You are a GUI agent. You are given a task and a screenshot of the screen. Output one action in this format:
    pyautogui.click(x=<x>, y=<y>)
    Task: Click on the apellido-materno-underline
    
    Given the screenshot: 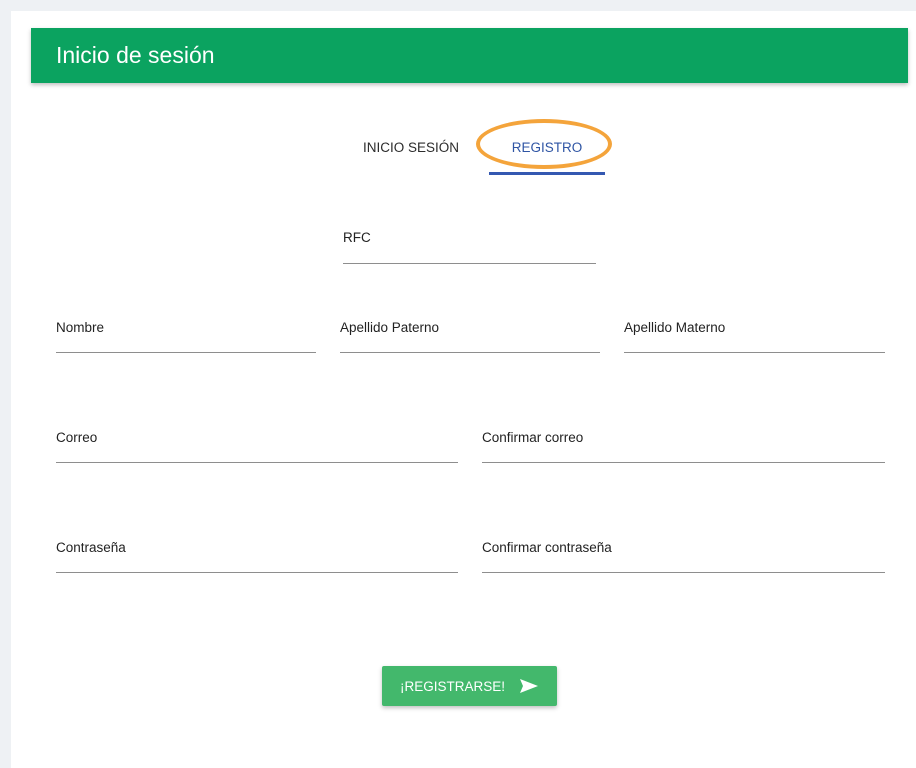 What is the action you would take?
    pyautogui.click(x=754, y=352)
    